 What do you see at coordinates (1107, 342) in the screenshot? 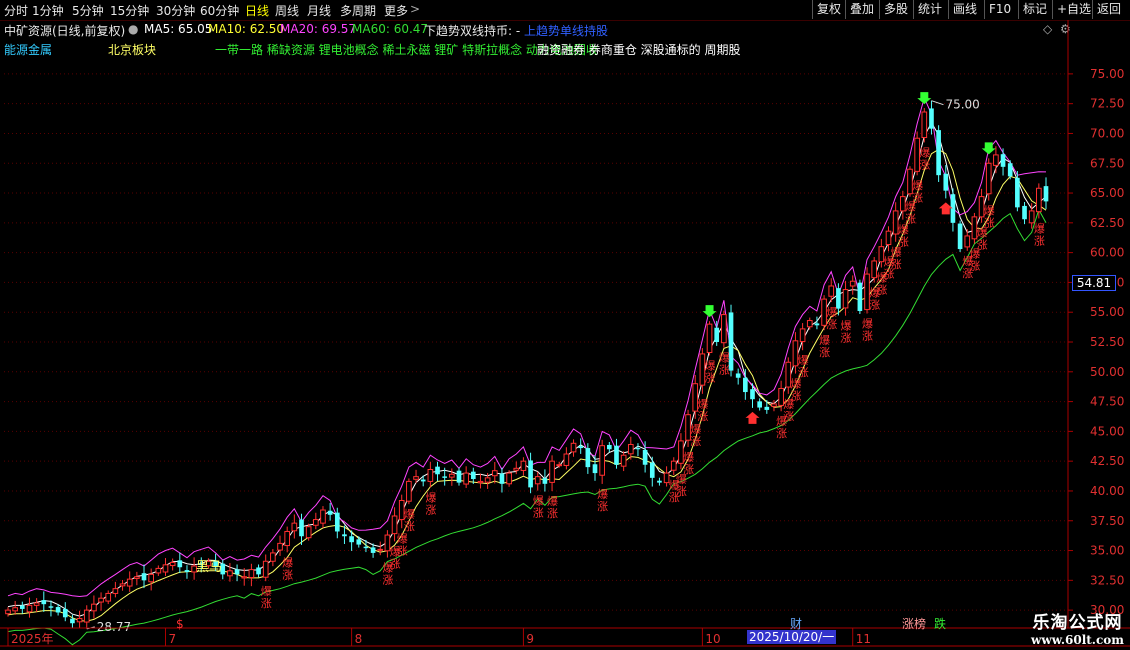
I see `y-tick-label: 52.50` at bounding box center [1107, 342].